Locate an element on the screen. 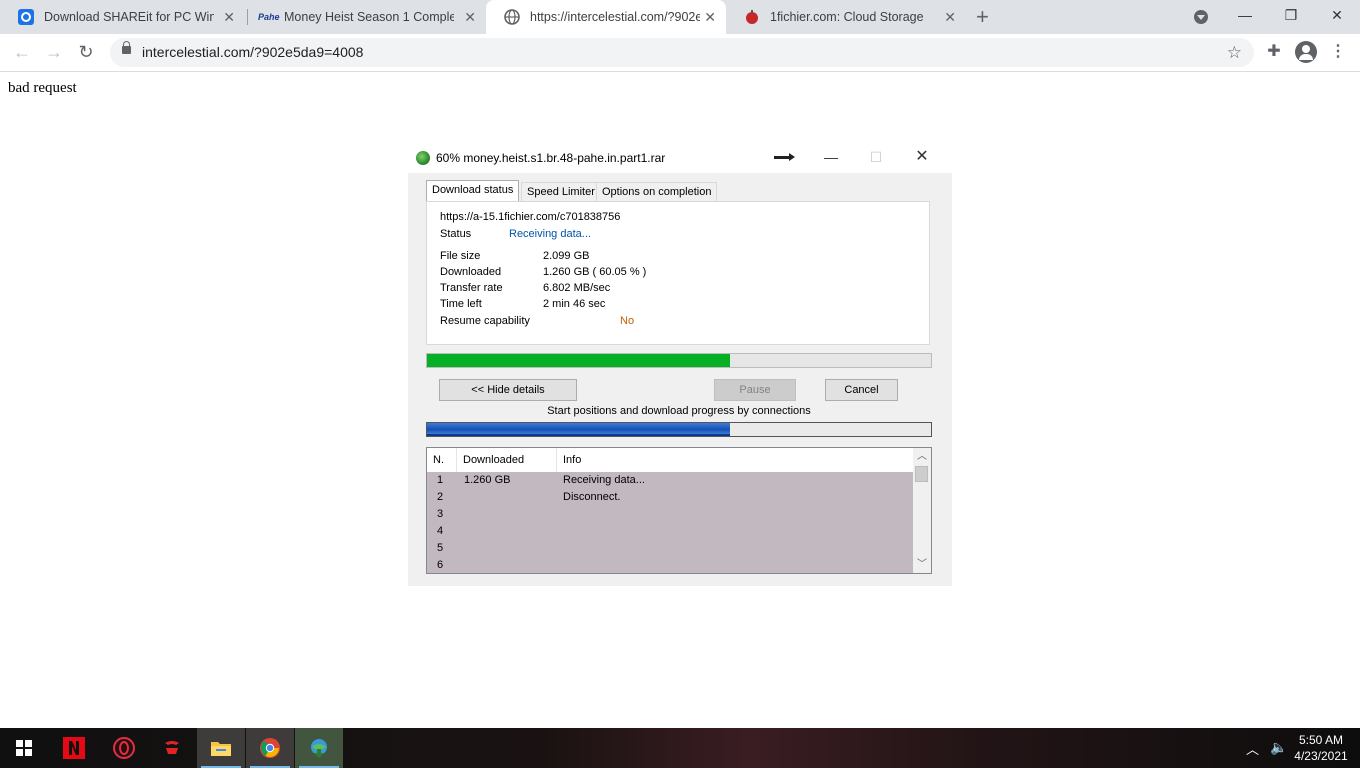 The image size is (1360, 768). tab-title: 1fichier.com: Cloud Storage is located at coordinates (847, 17).